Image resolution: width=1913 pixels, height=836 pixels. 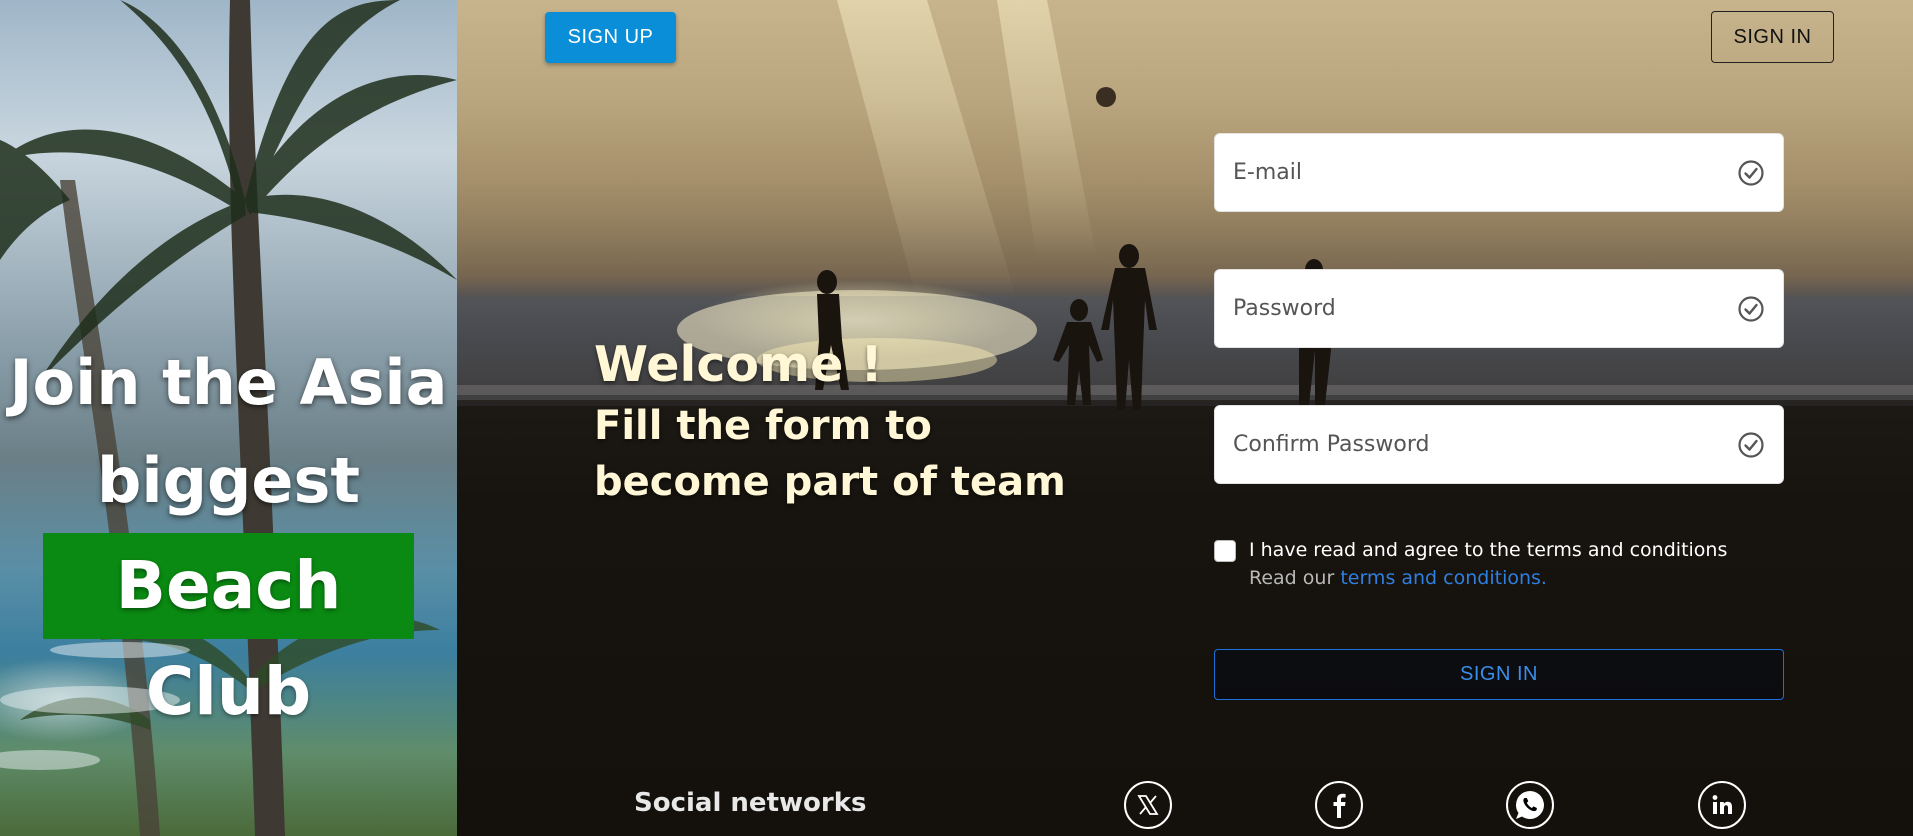 I want to click on welcome-heading: Welcome !, so click(x=738, y=364).